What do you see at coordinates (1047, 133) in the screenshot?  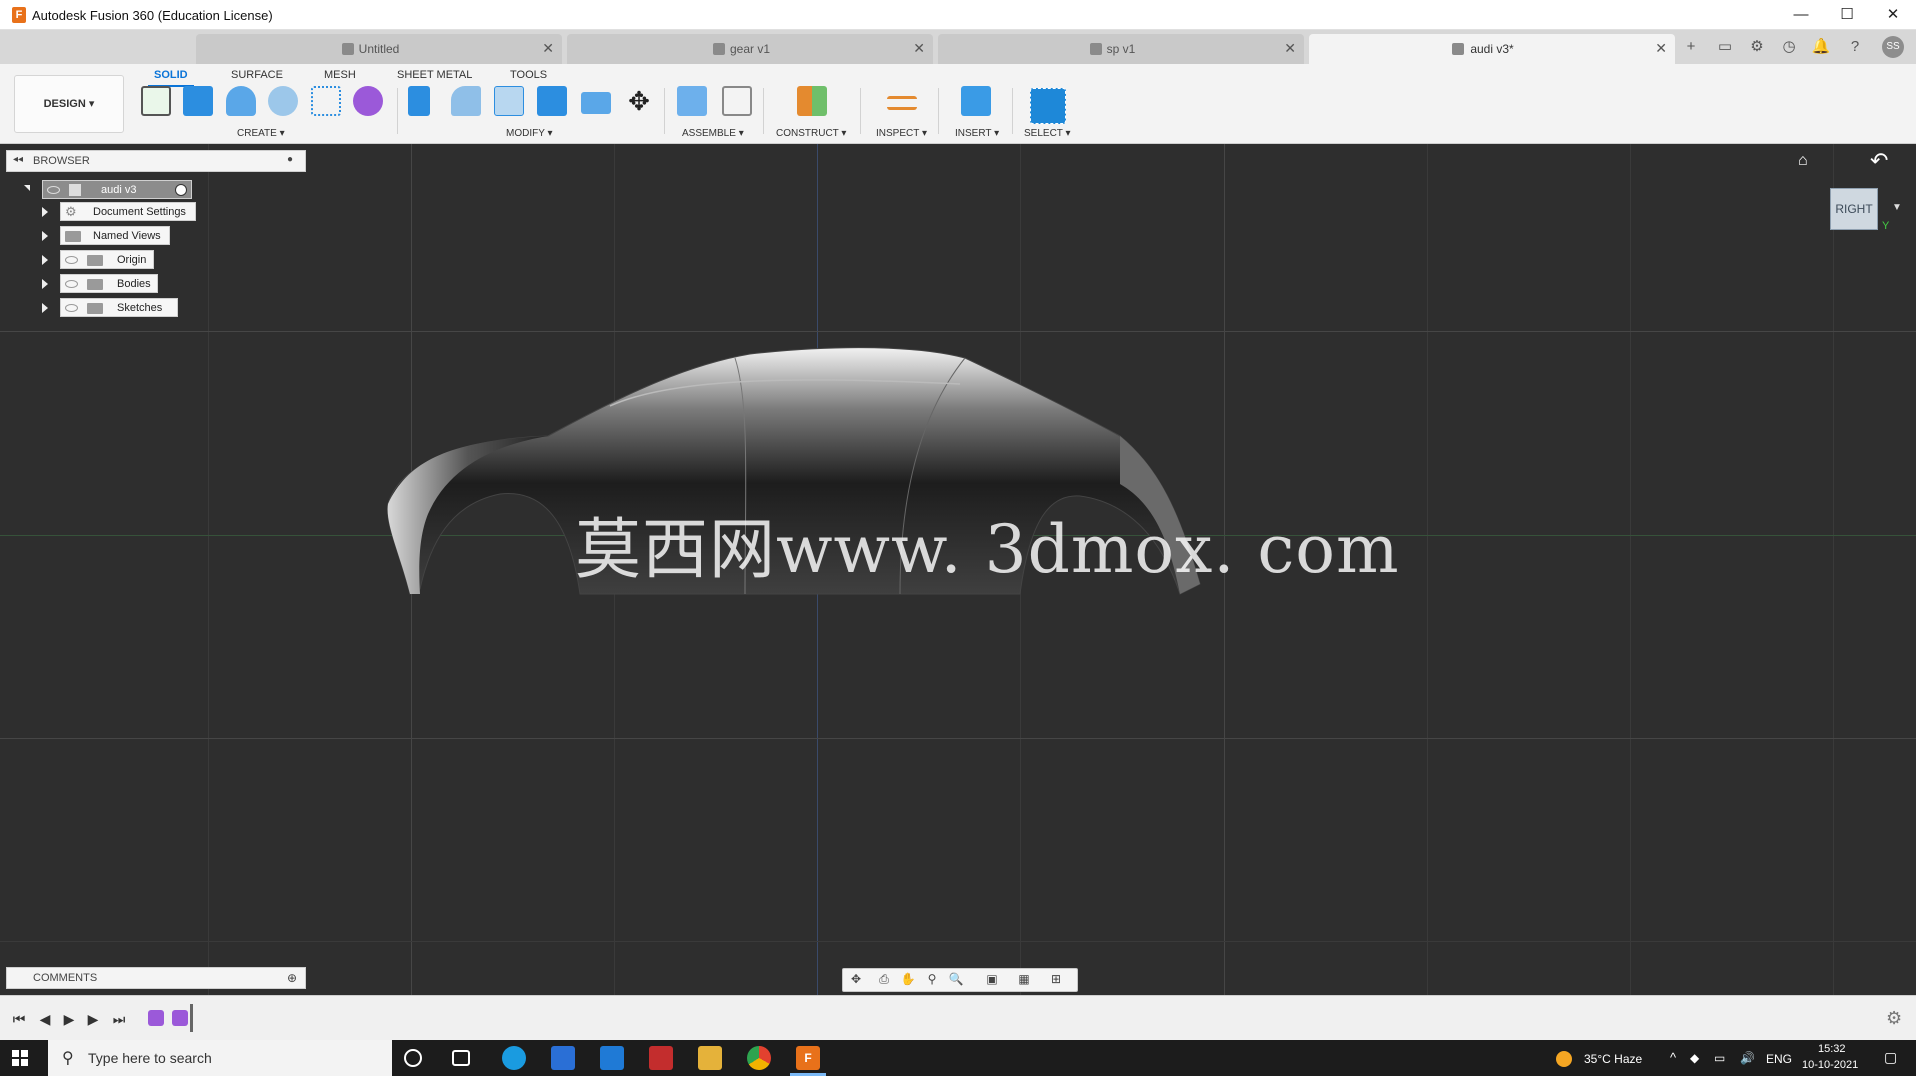 I see `group-select: SELECT ▾` at bounding box center [1047, 133].